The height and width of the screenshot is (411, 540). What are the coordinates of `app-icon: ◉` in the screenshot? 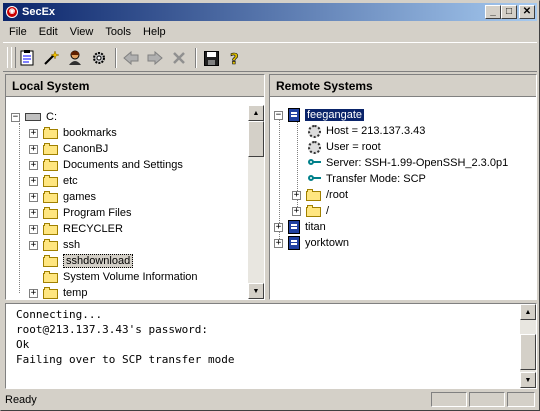 It's located at (12, 12).